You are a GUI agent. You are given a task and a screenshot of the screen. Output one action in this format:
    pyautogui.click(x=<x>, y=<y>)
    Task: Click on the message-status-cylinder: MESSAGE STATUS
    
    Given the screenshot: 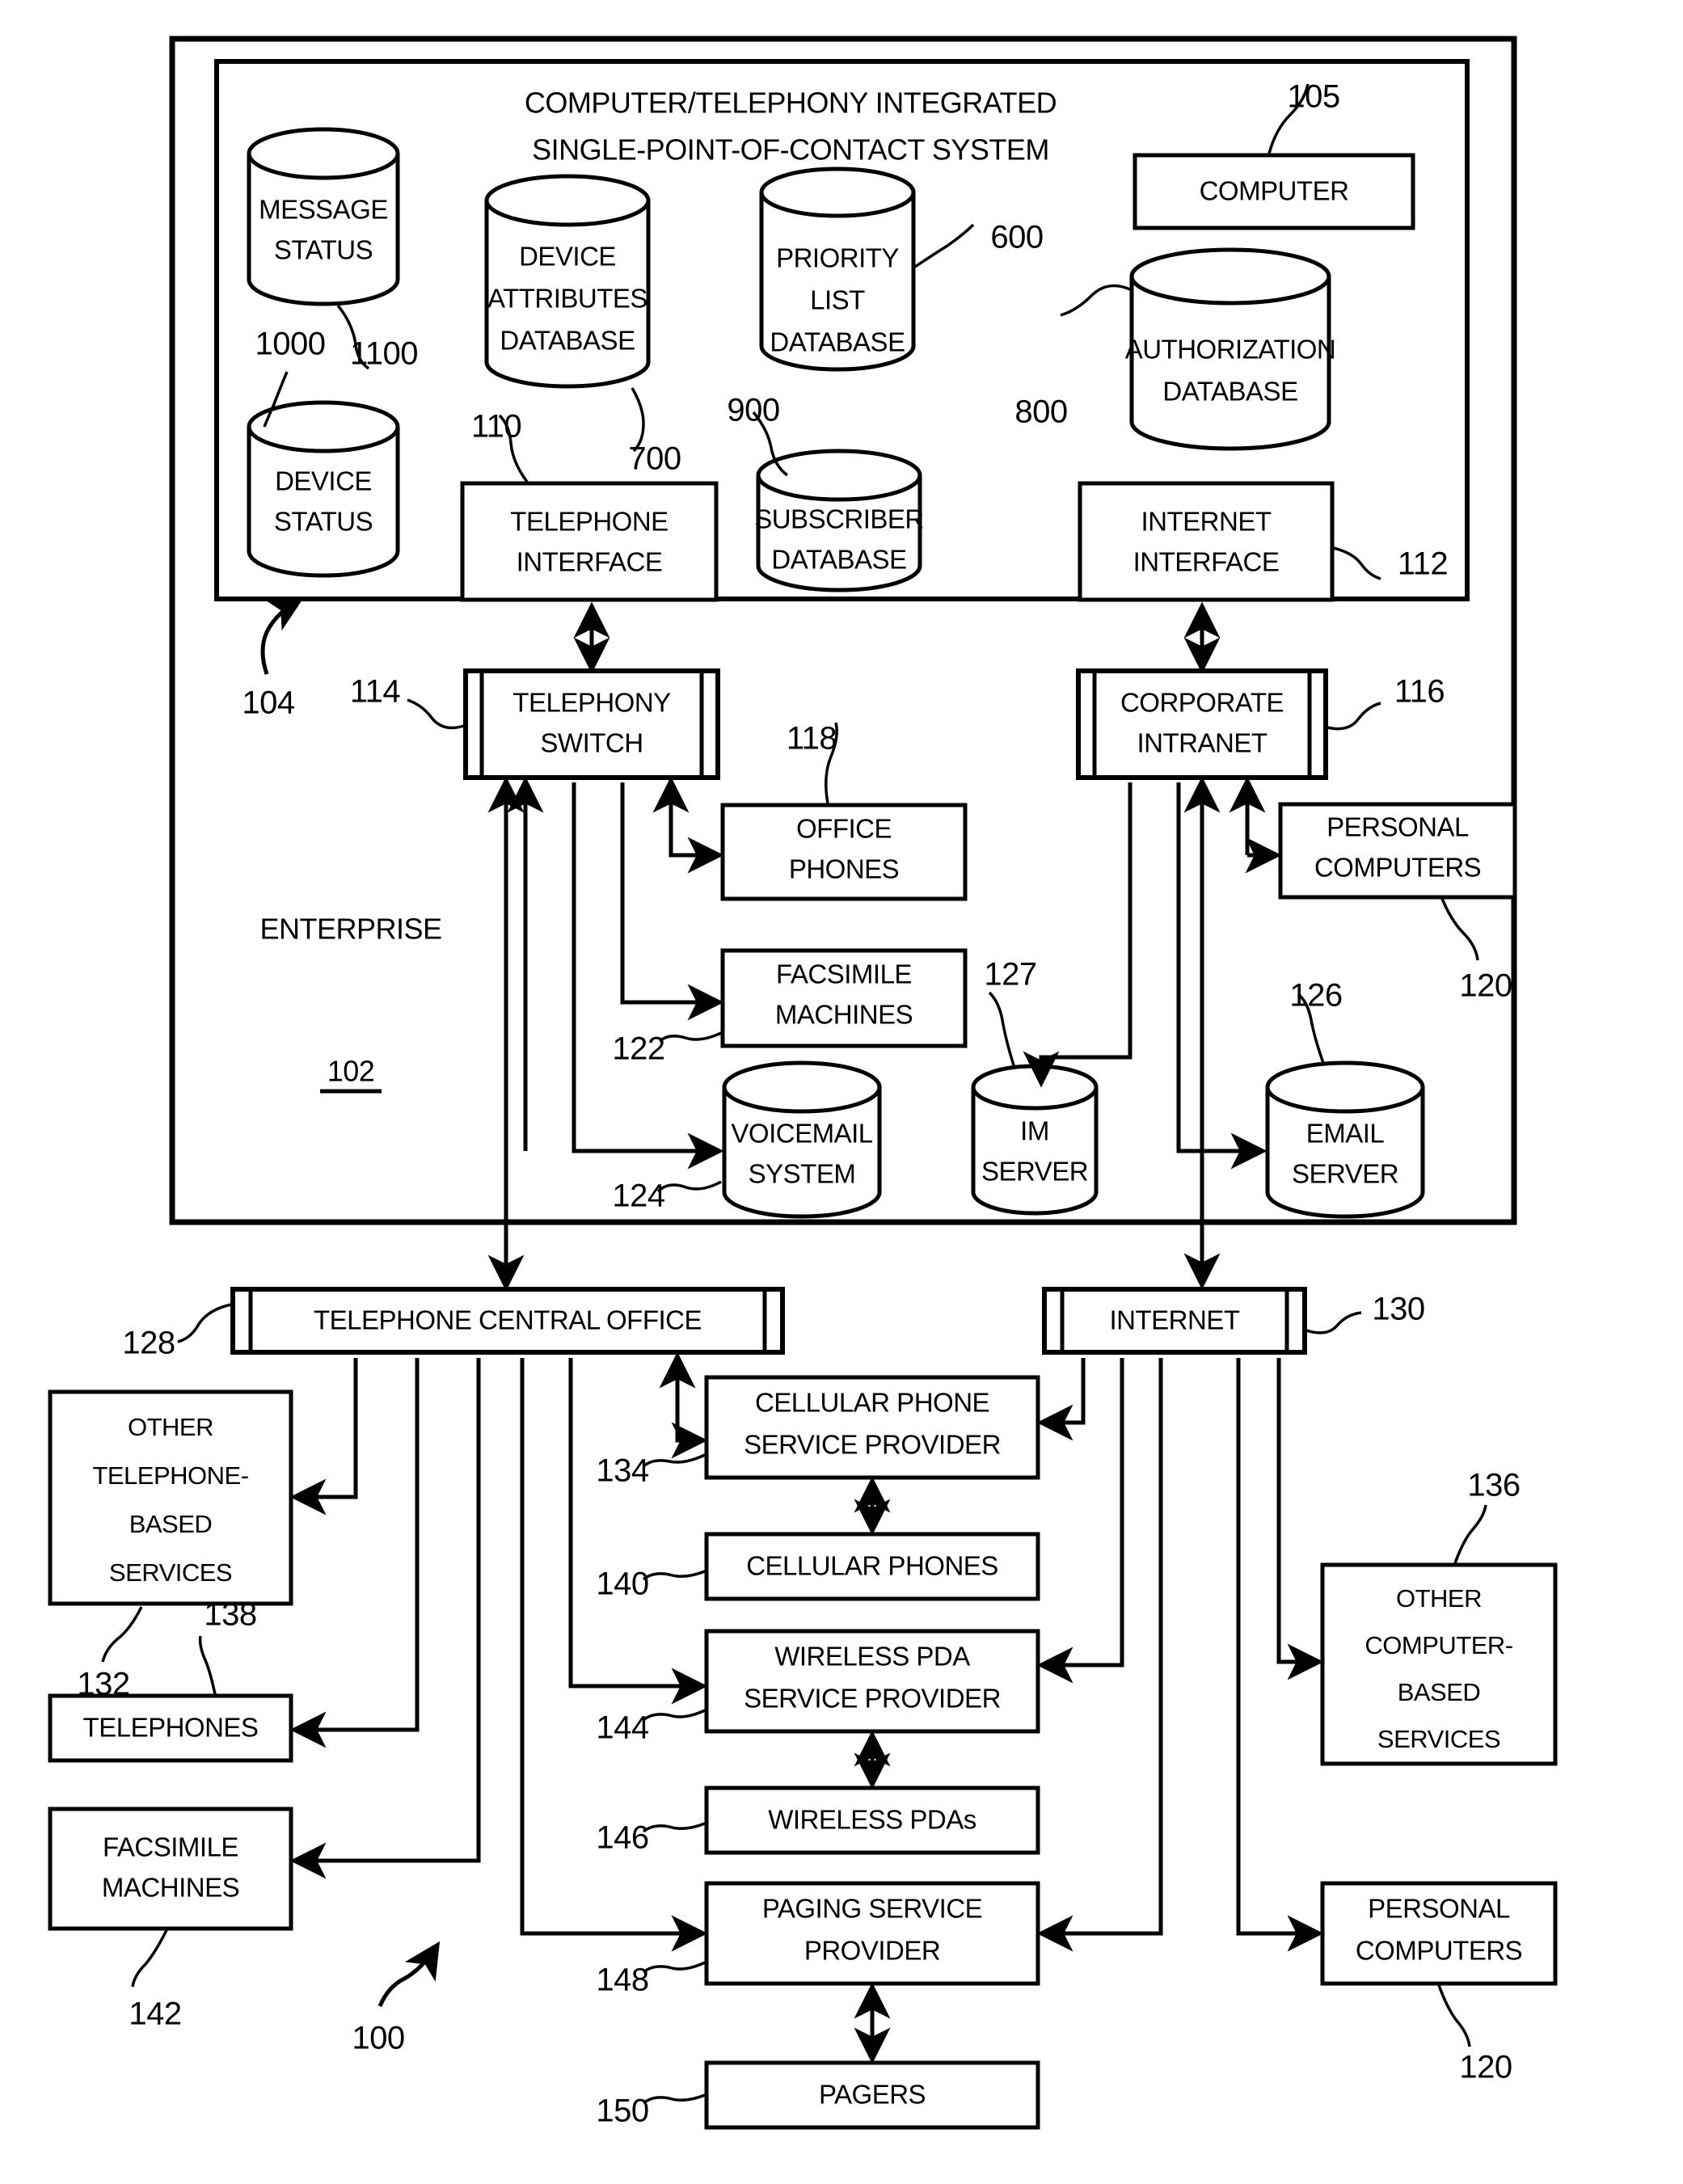 What is the action you would take?
    pyautogui.click(x=323, y=217)
    